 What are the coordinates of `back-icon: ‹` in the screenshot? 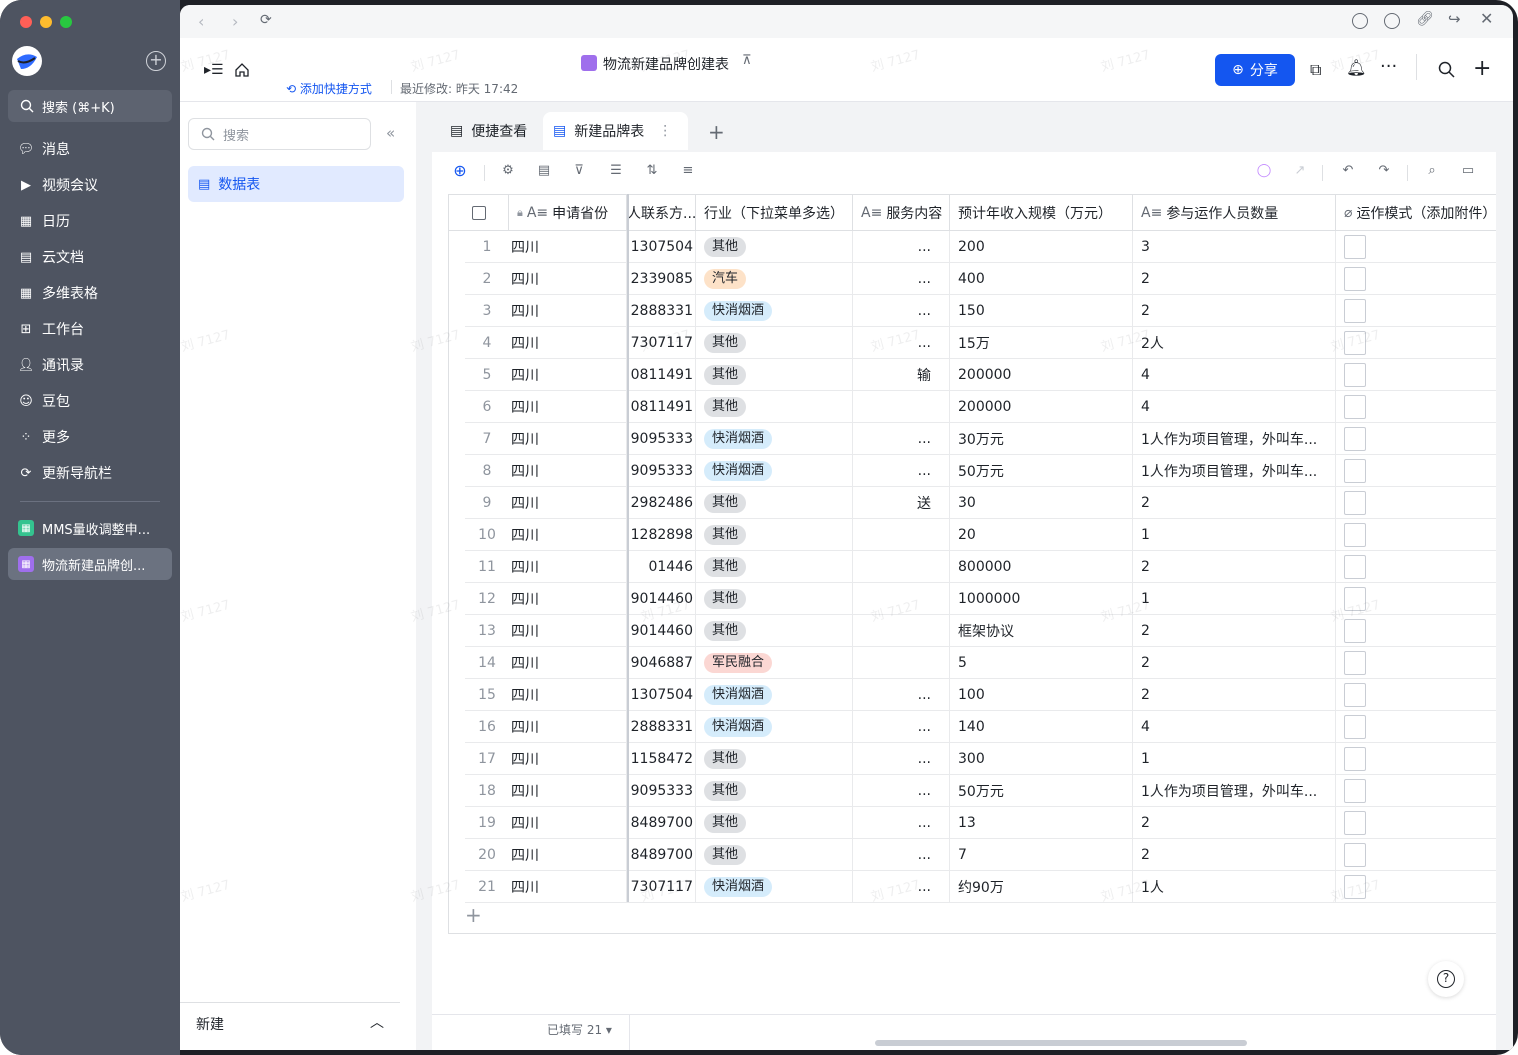 It's located at (201, 21).